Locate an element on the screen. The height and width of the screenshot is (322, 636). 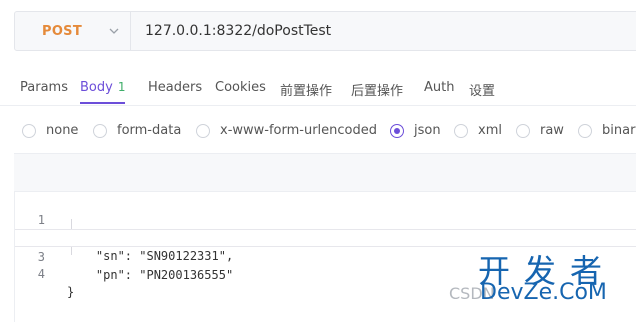
tab-label: 后置操作 is located at coordinates (377, 91).